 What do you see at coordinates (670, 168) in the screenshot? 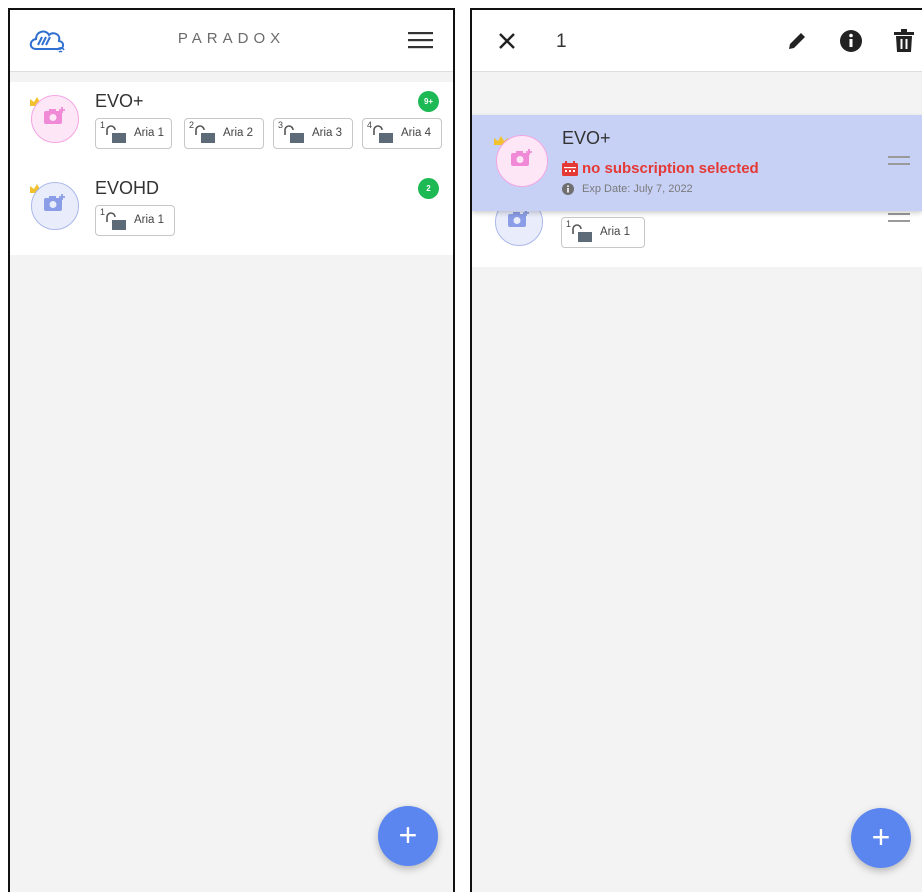
I see `subscription-status: no subscription selected` at bounding box center [670, 168].